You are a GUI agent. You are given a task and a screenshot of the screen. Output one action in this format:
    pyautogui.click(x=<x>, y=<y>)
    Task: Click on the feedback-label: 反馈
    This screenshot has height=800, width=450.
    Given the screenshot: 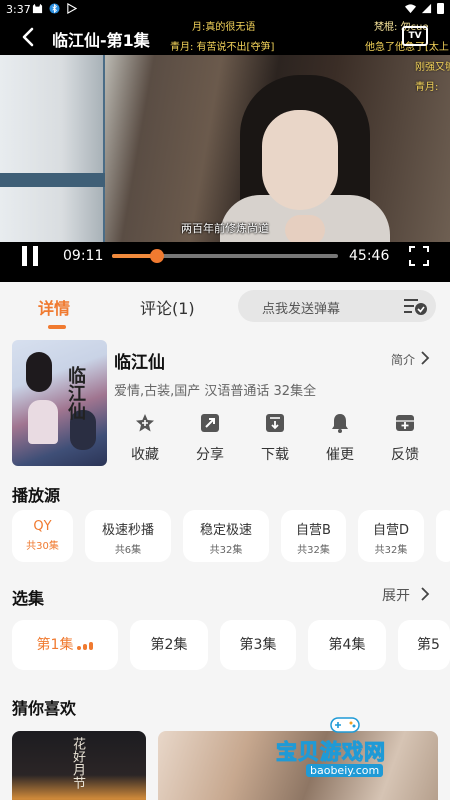 What is the action you would take?
    pyautogui.click(x=405, y=455)
    